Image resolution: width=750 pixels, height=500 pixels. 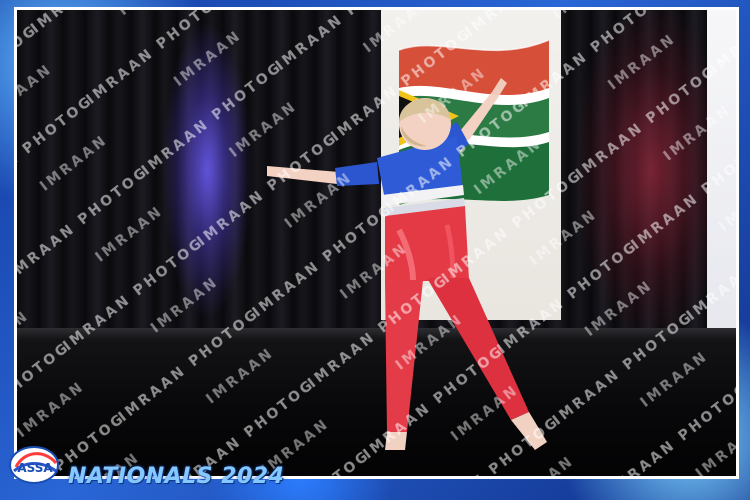 What do you see at coordinates (35, 468) in the screenshot?
I see `logo-text: ASSA` at bounding box center [35, 468].